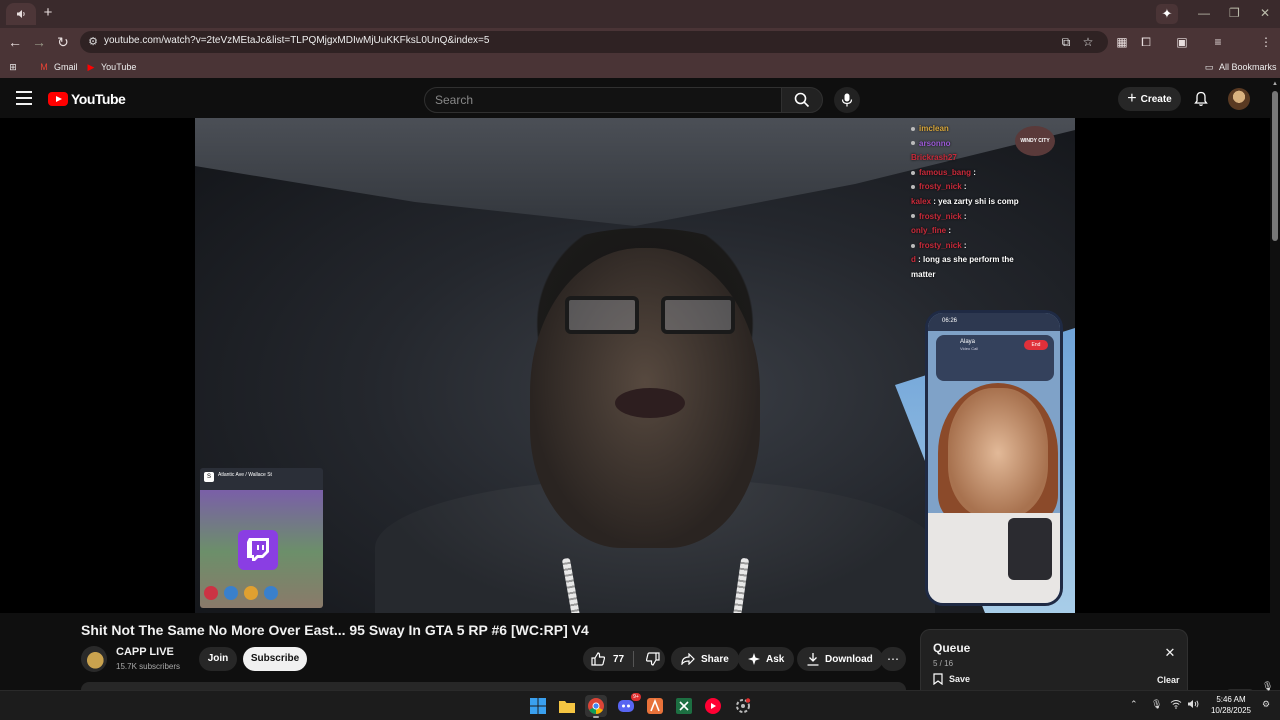  What do you see at coordinates (840, 659) in the screenshot?
I see `download-button: Download` at bounding box center [840, 659].